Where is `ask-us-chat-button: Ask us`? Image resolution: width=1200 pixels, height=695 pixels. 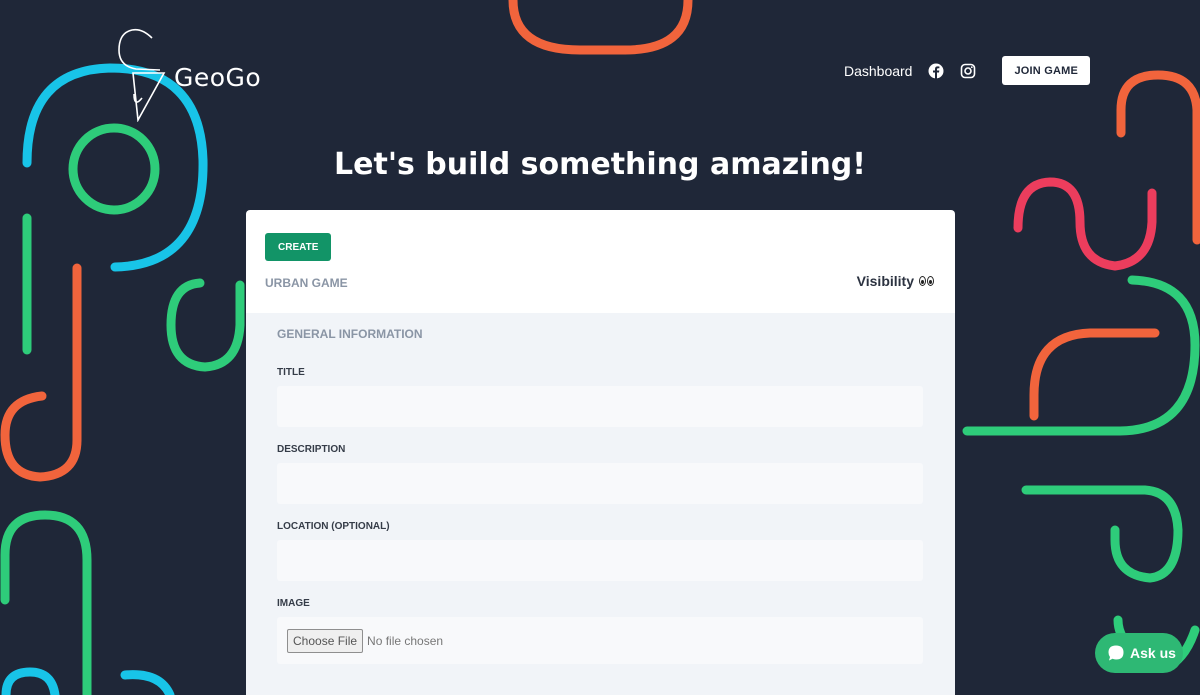
ask-us-chat-button: Ask us is located at coordinates (1139, 653).